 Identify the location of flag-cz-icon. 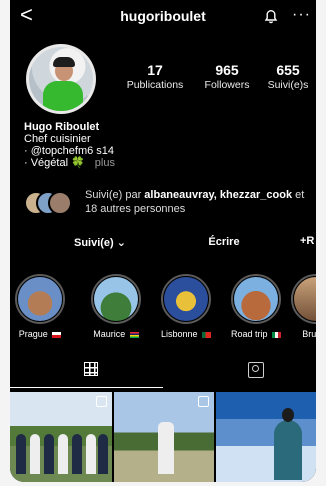
(57, 334).